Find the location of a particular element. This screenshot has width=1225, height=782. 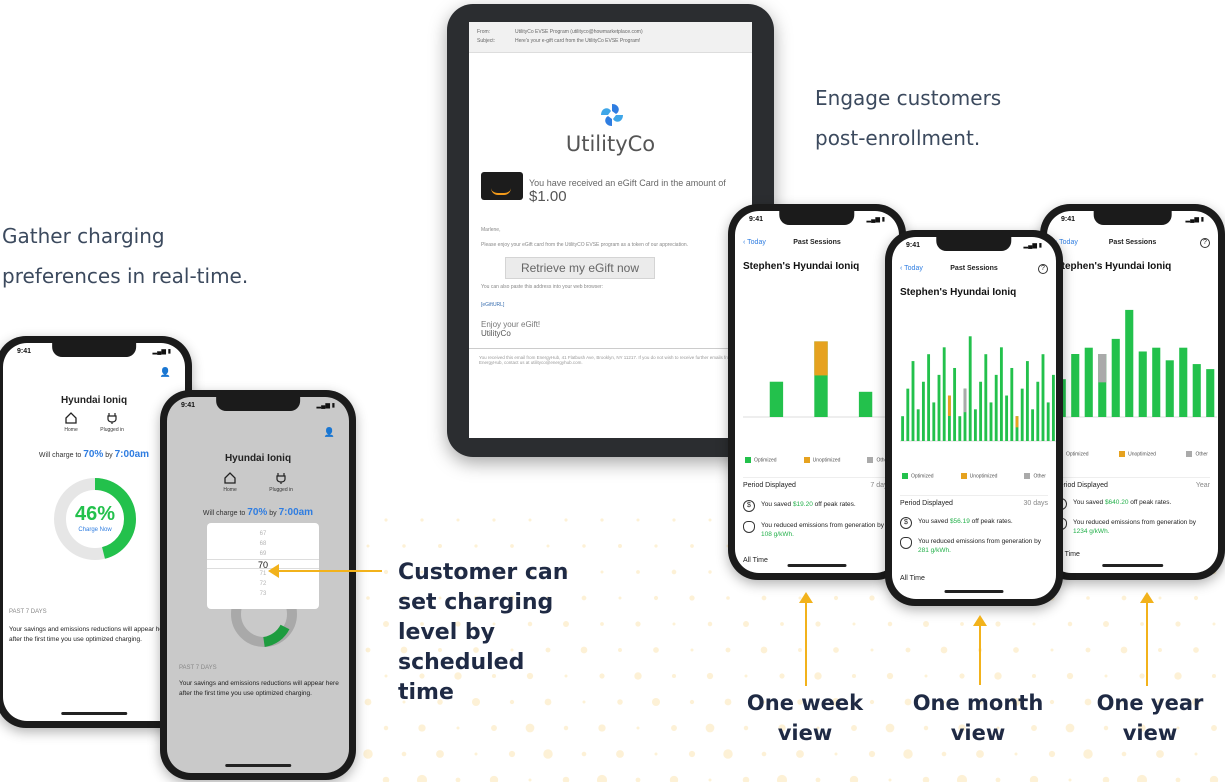

picker-selected-value: 70 is located at coordinates (263, 564).